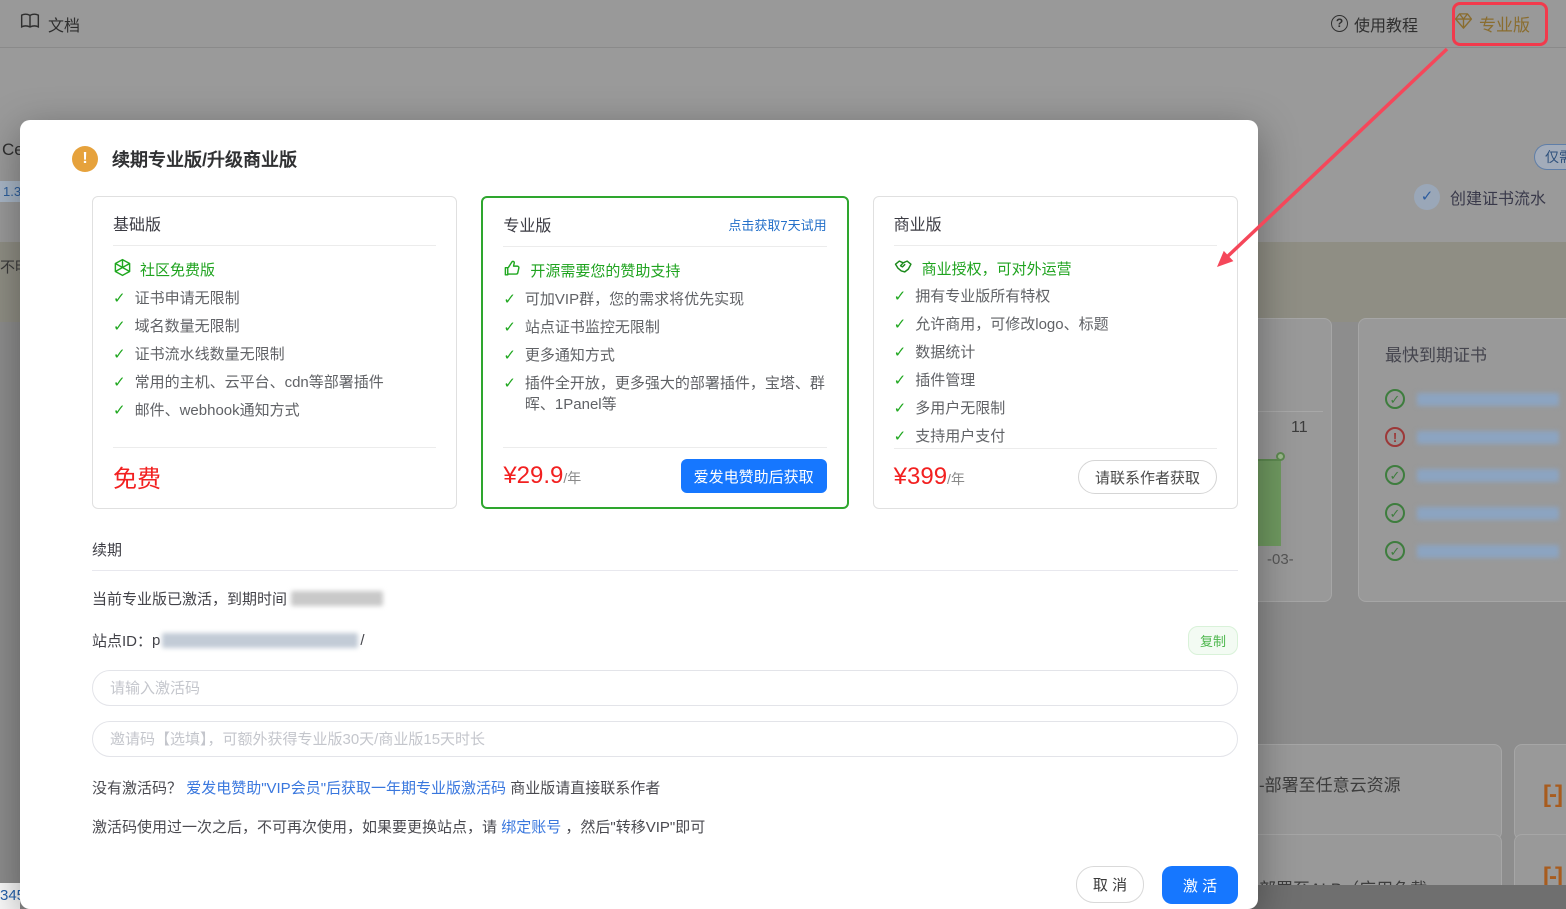  What do you see at coordinates (777, 224) in the screenshot?
I see `trial-link: 点击获取7天试用` at bounding box center [777, 224].